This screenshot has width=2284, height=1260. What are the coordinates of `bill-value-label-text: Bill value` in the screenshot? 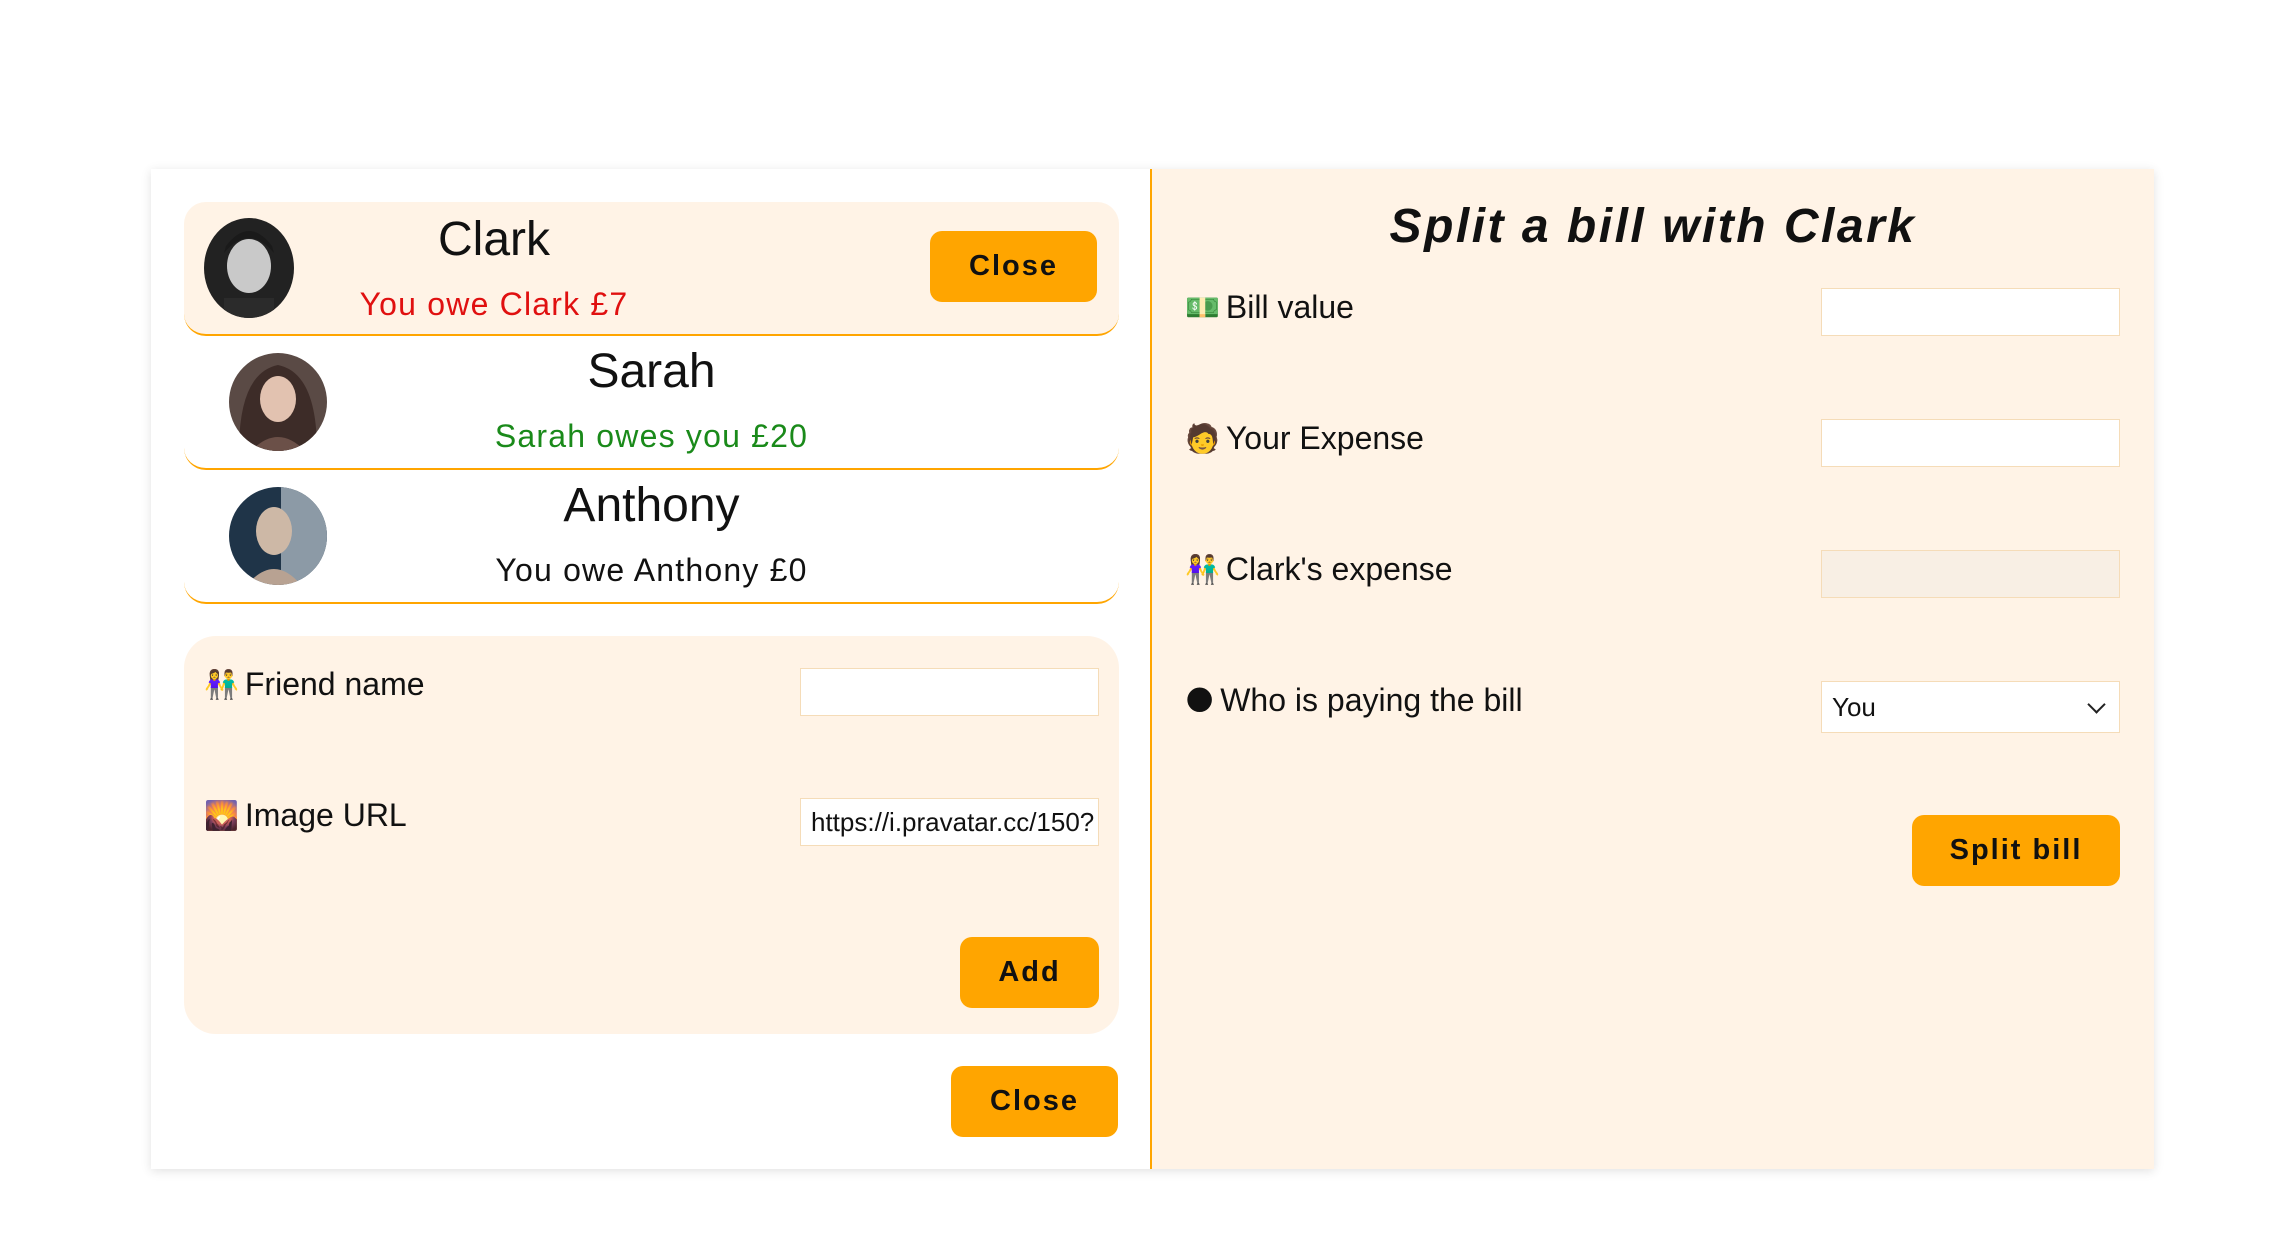 It's located at (1289, 307).